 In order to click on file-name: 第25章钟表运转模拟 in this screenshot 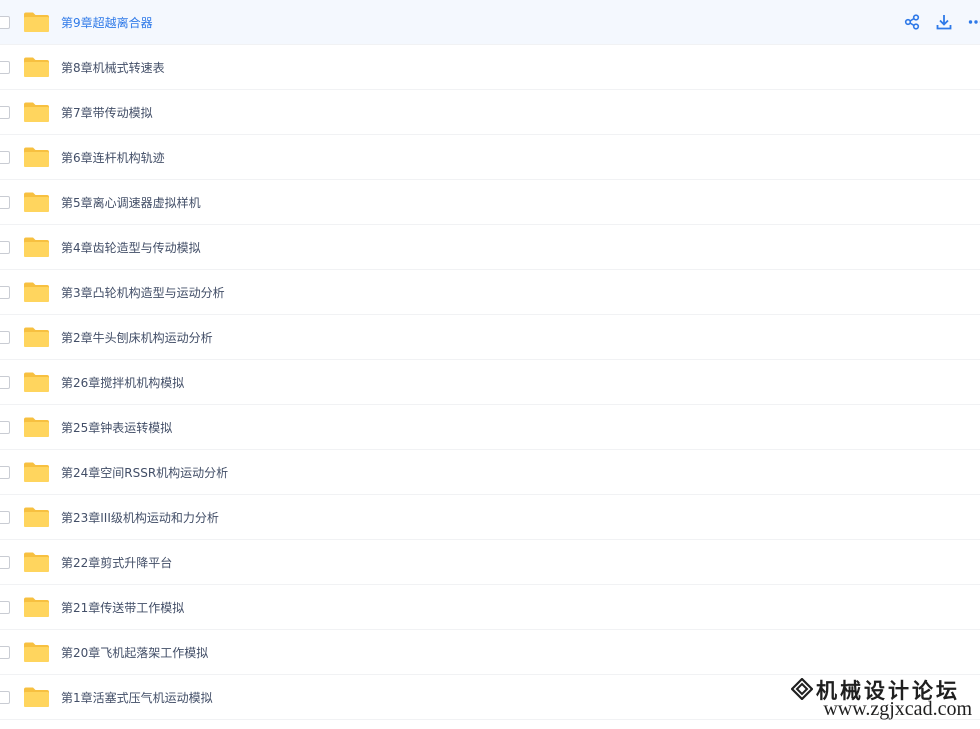, I will do `click(116, 427)`.